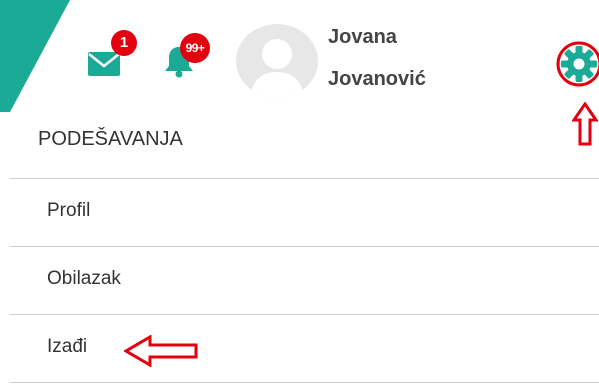 Image resolution: width=599 pixels, height=385 pixels. Describe the element at coordinates (110, 139) in the screenshot. I see `settings-menu-title: PODEŠAVANJA` at that location.